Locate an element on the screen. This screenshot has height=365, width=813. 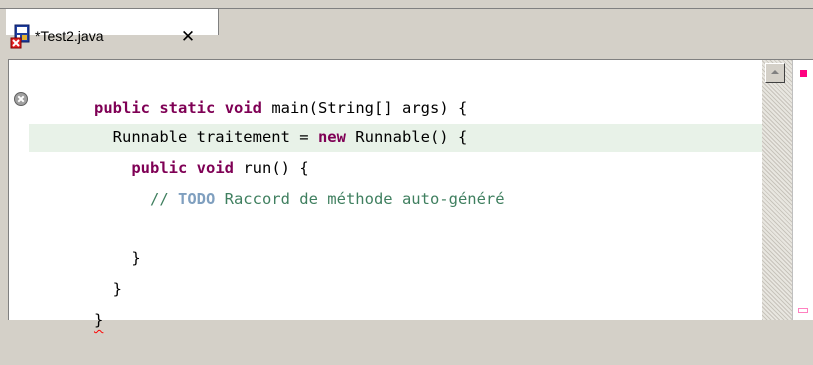
error-closing-brace: } is located at coordinates (98, 320).